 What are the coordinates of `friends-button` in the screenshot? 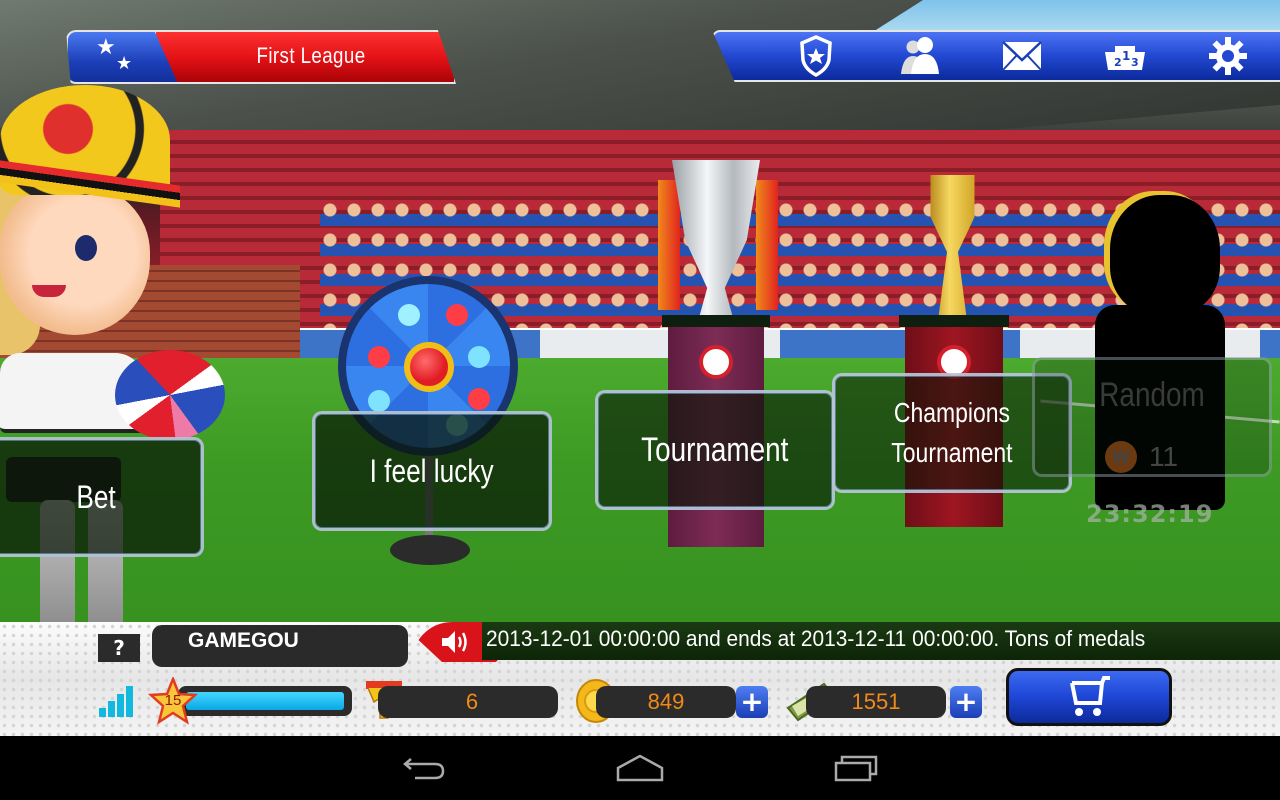 It's located at (918, 56).